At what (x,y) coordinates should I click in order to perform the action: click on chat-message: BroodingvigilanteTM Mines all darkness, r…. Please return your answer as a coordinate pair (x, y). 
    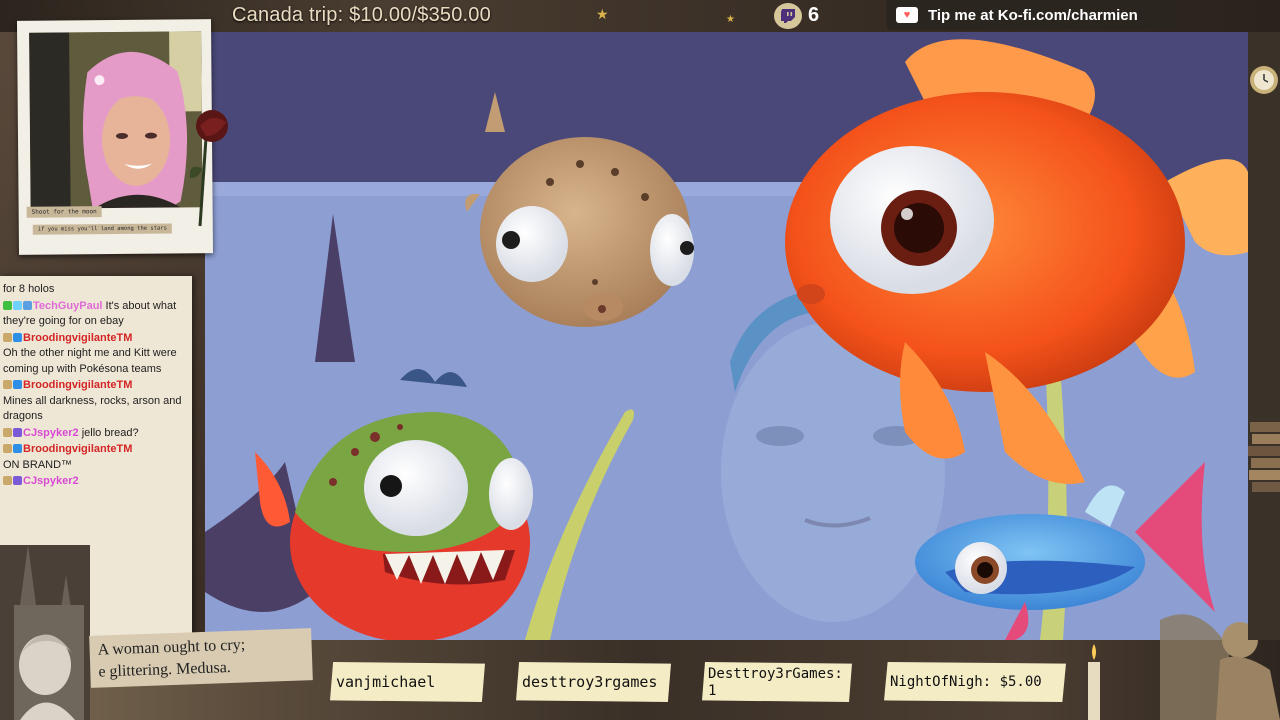
    Looking at the image, I should click on (95, 401).